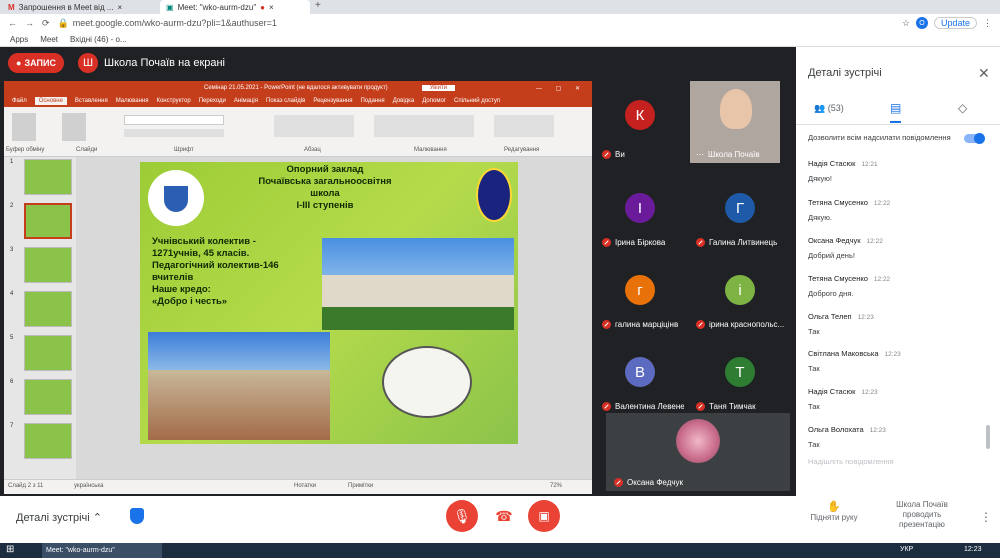 The image size is (1000, 558). Describe the element at coordinates (834, 511) in the screenshot. I see `raise-hand-button: ✋ Підняти руку` at that location.